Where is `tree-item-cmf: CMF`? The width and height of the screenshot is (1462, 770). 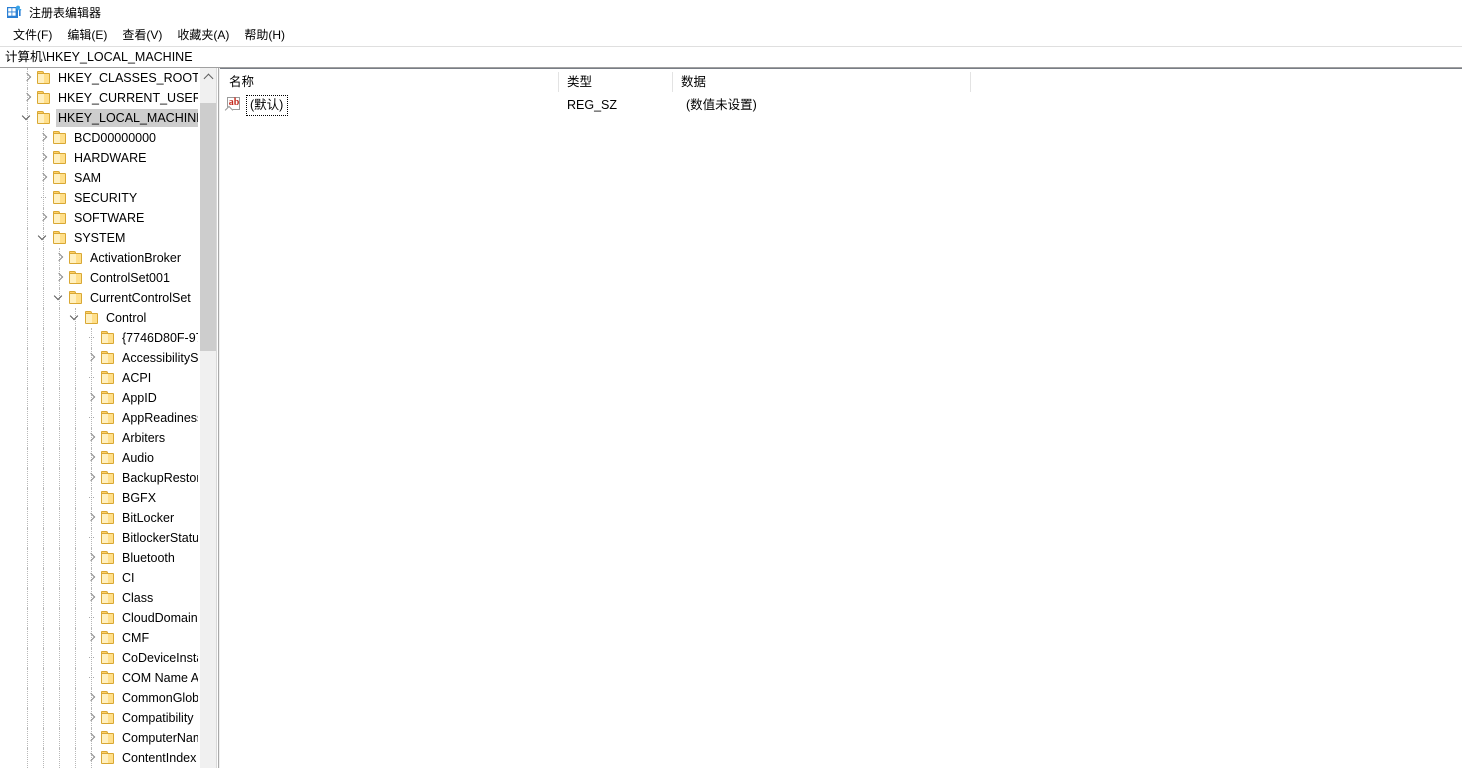
tree-item-cmf: CMF is located at coordinates (99, 638).